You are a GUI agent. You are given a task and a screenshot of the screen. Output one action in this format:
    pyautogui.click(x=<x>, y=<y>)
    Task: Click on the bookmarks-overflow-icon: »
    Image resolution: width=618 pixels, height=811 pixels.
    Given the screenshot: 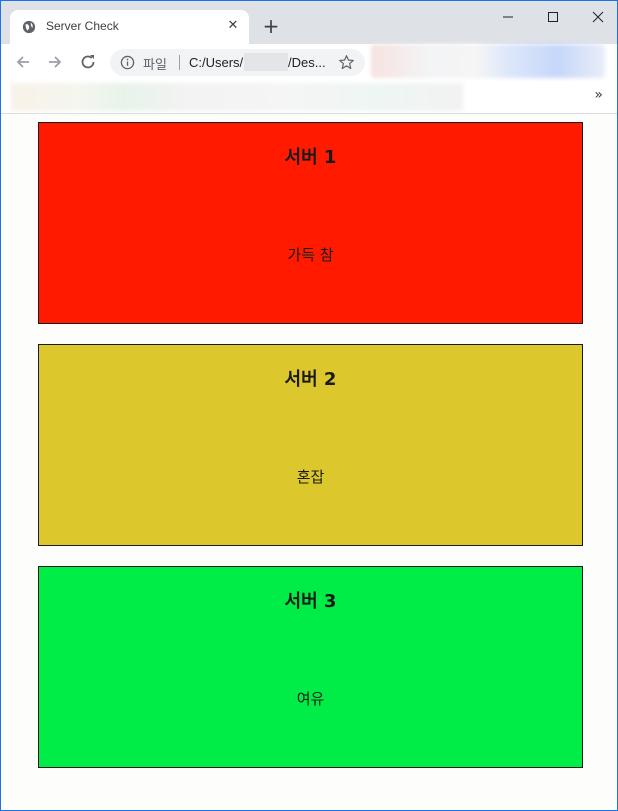 What is the action you would take?
    pyautogui.click(x=598, y=95)
    